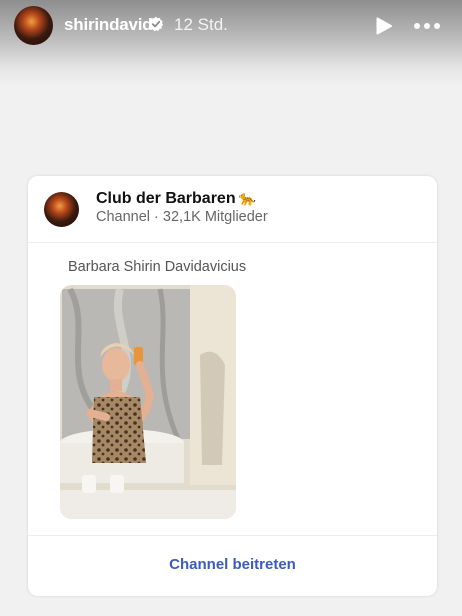 The height and width of the screenshot is (616, 462). I want to click on channel-name-text: Club der Barbaren, so click(166, 198).